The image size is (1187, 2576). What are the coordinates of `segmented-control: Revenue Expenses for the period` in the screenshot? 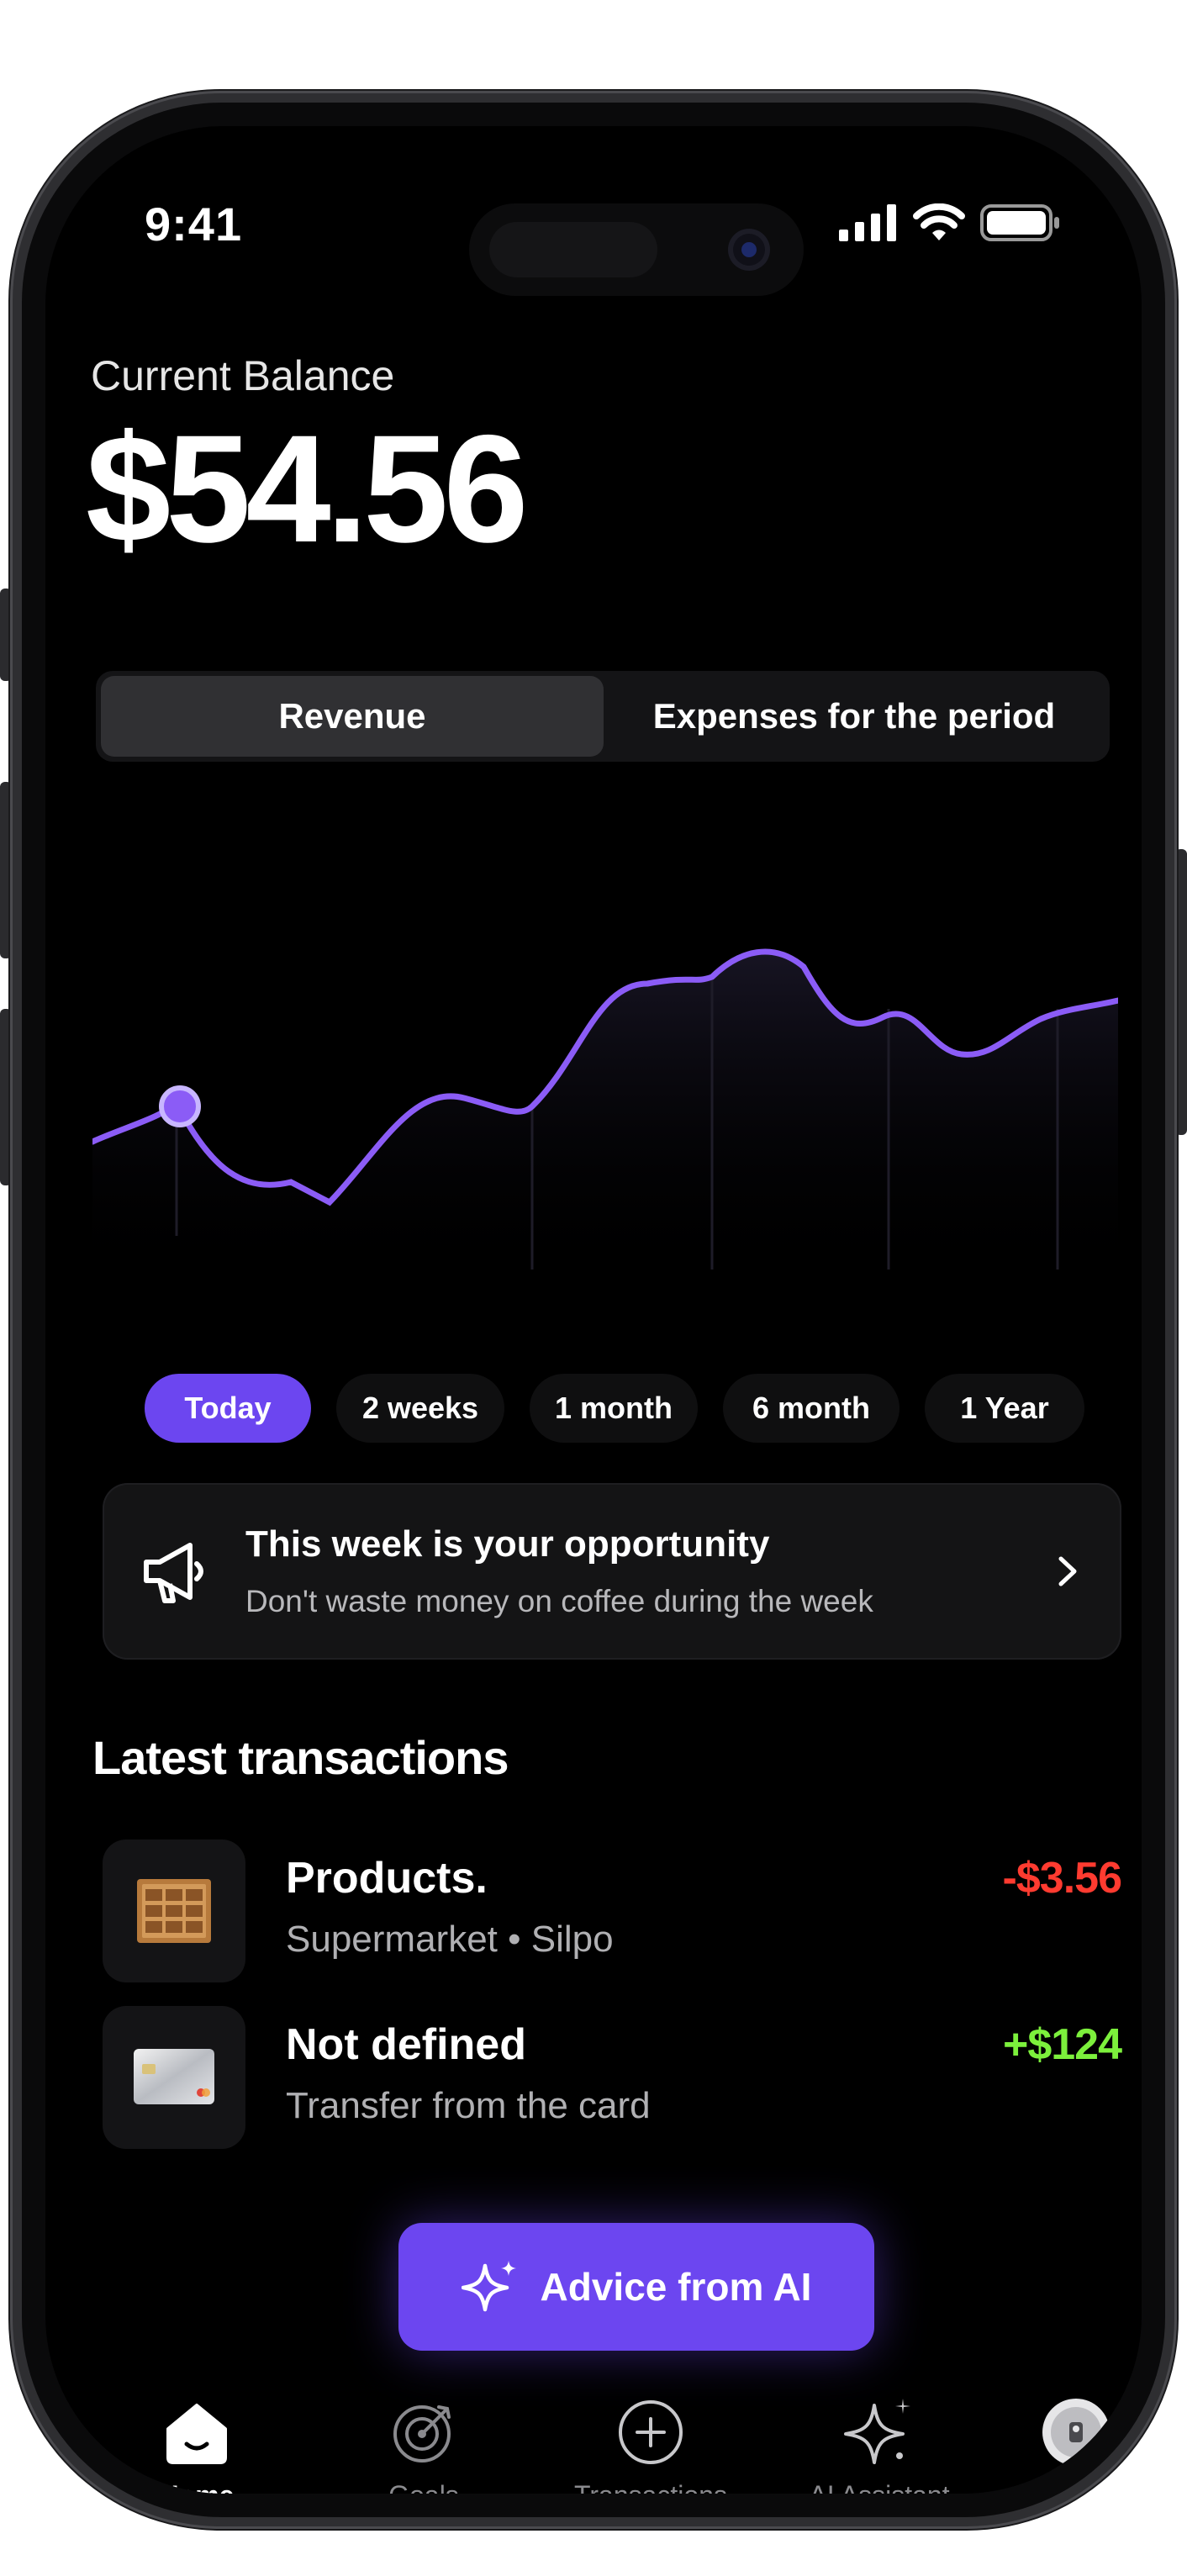 It's located at (603, 717).